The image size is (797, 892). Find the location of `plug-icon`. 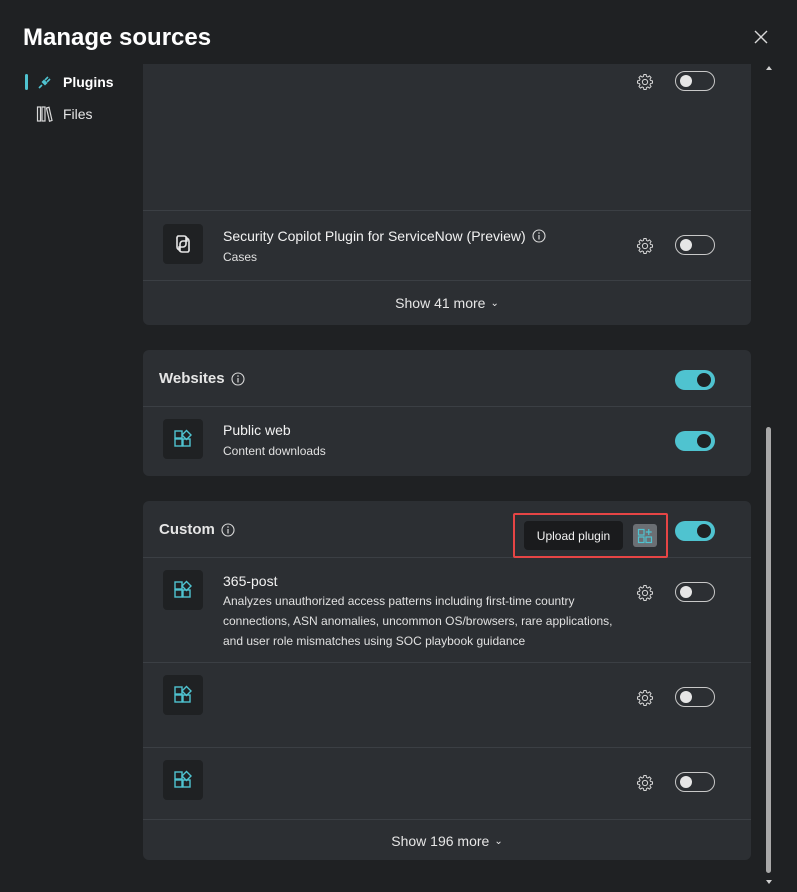

plug-icon is located at coordinates (44, 82).